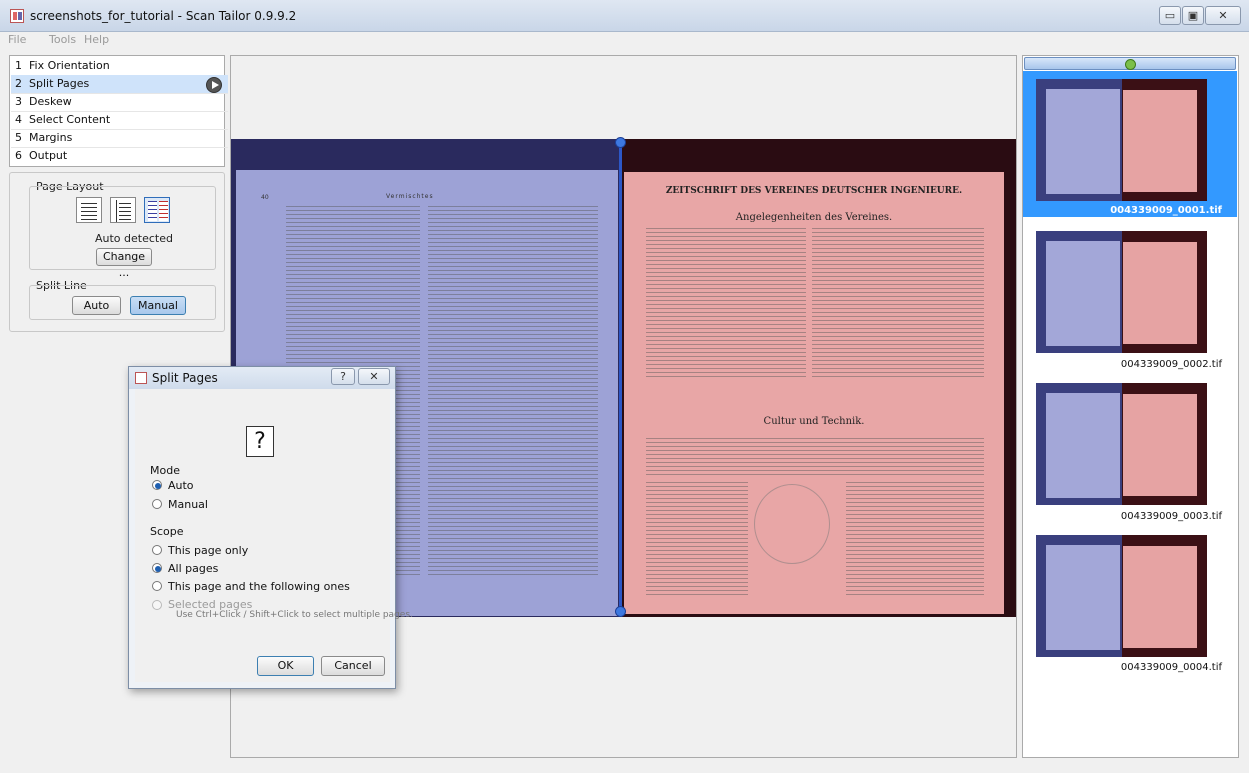  What do you see at coordinates (119, 120) in the screenshot?
I see `stage-select-content: 4 Select Content` at bounding box center [119, 120].